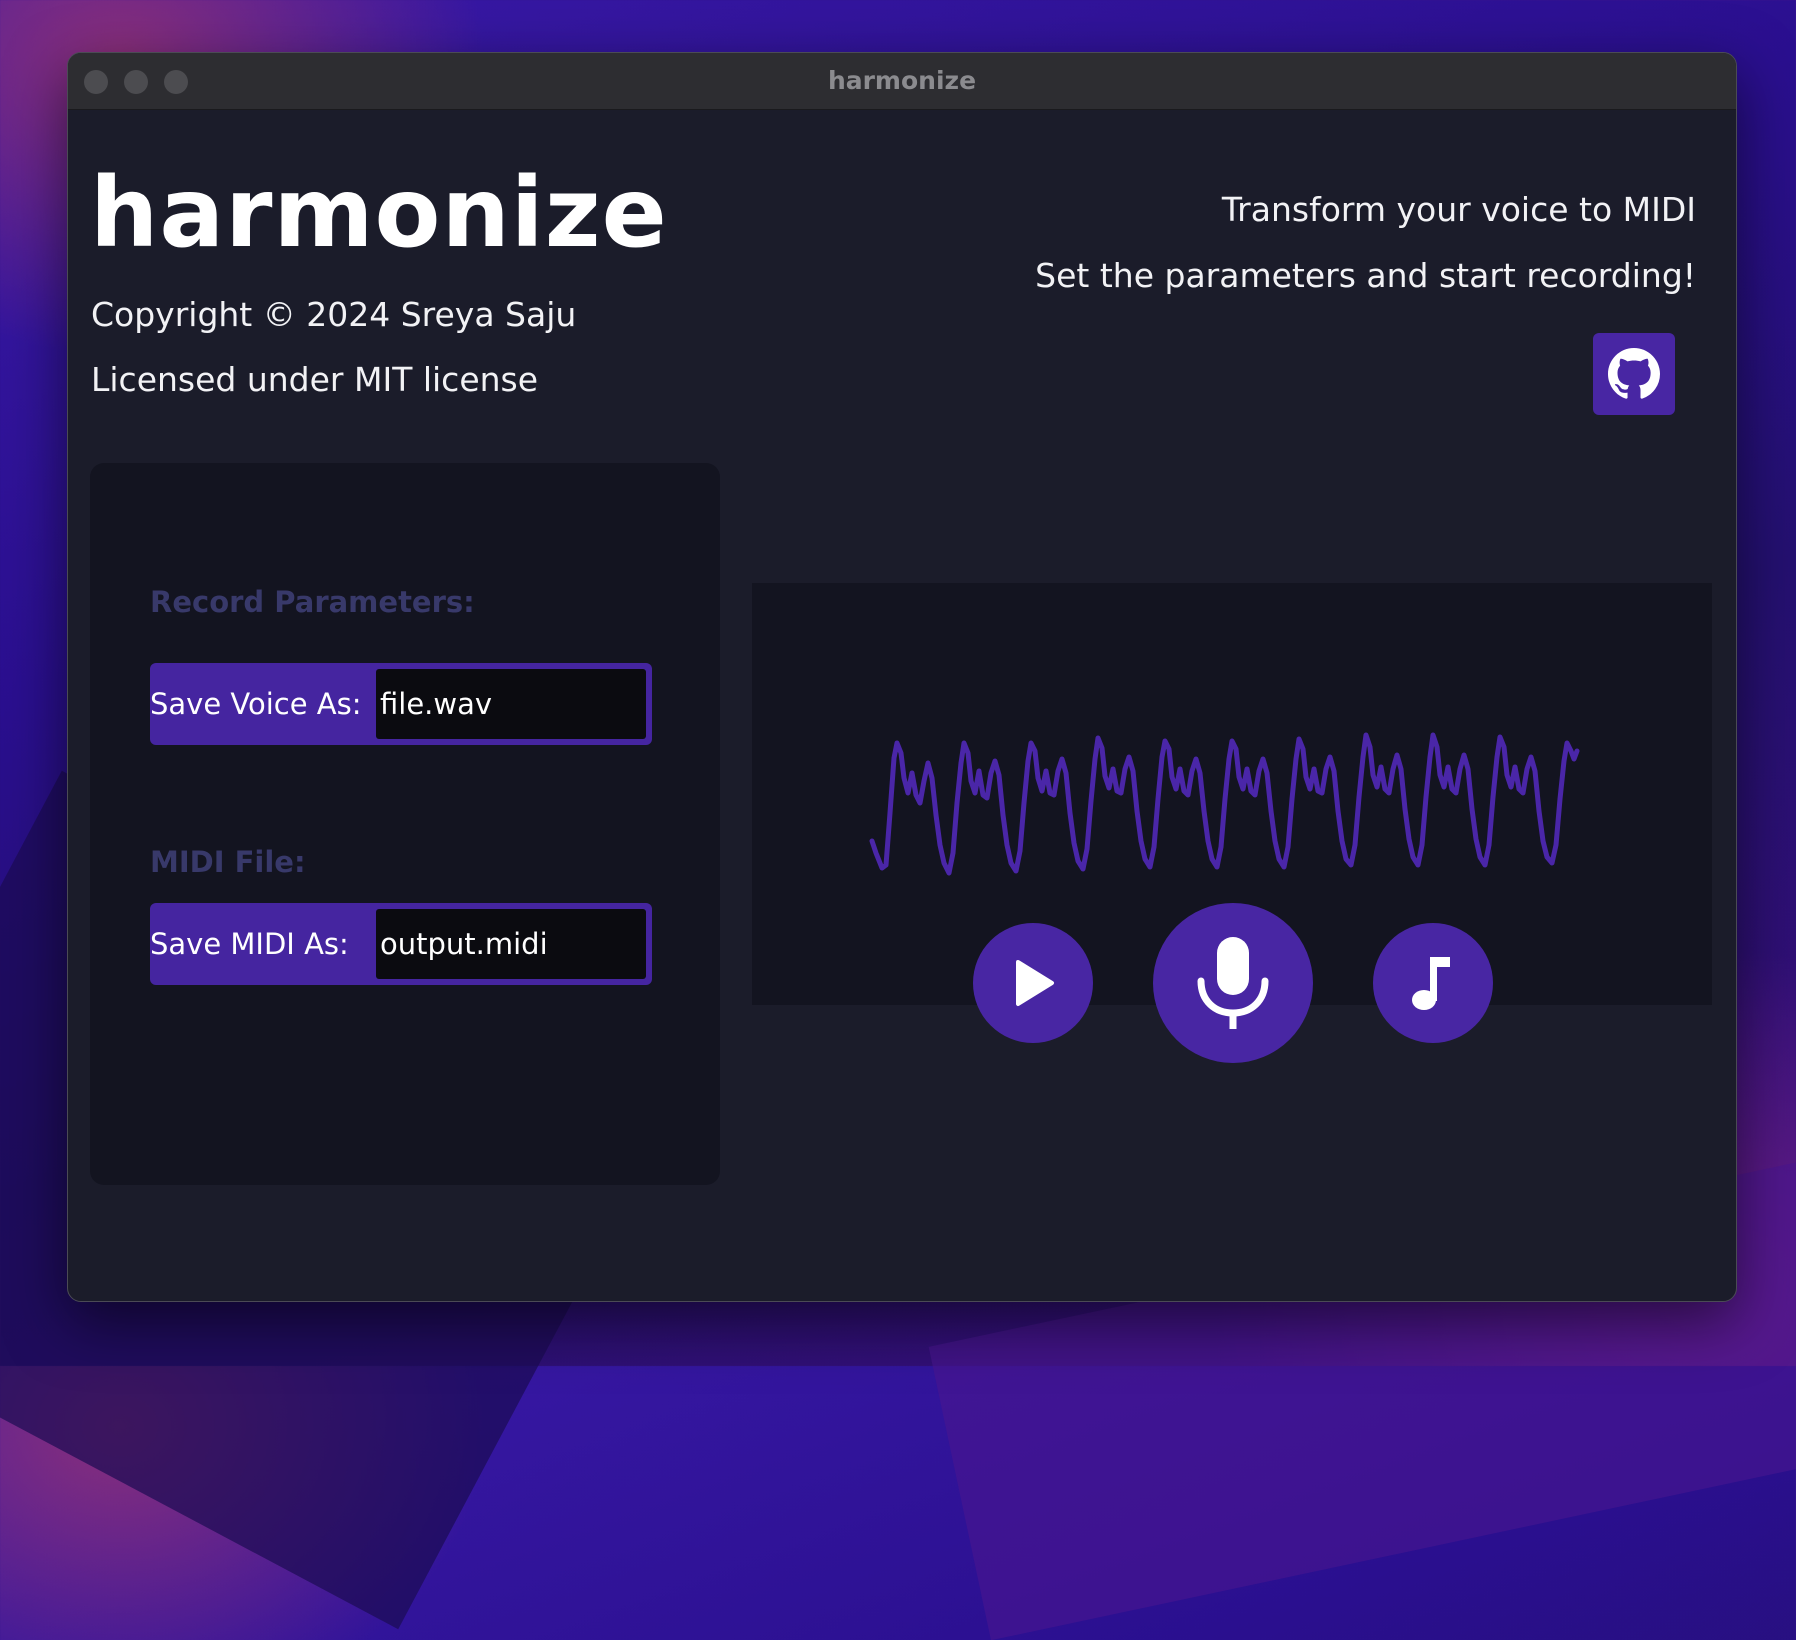 Image resolution: width=1796 pixels, height=1640 pixels. I want to click on music-note-icon, so click(1431, 983).